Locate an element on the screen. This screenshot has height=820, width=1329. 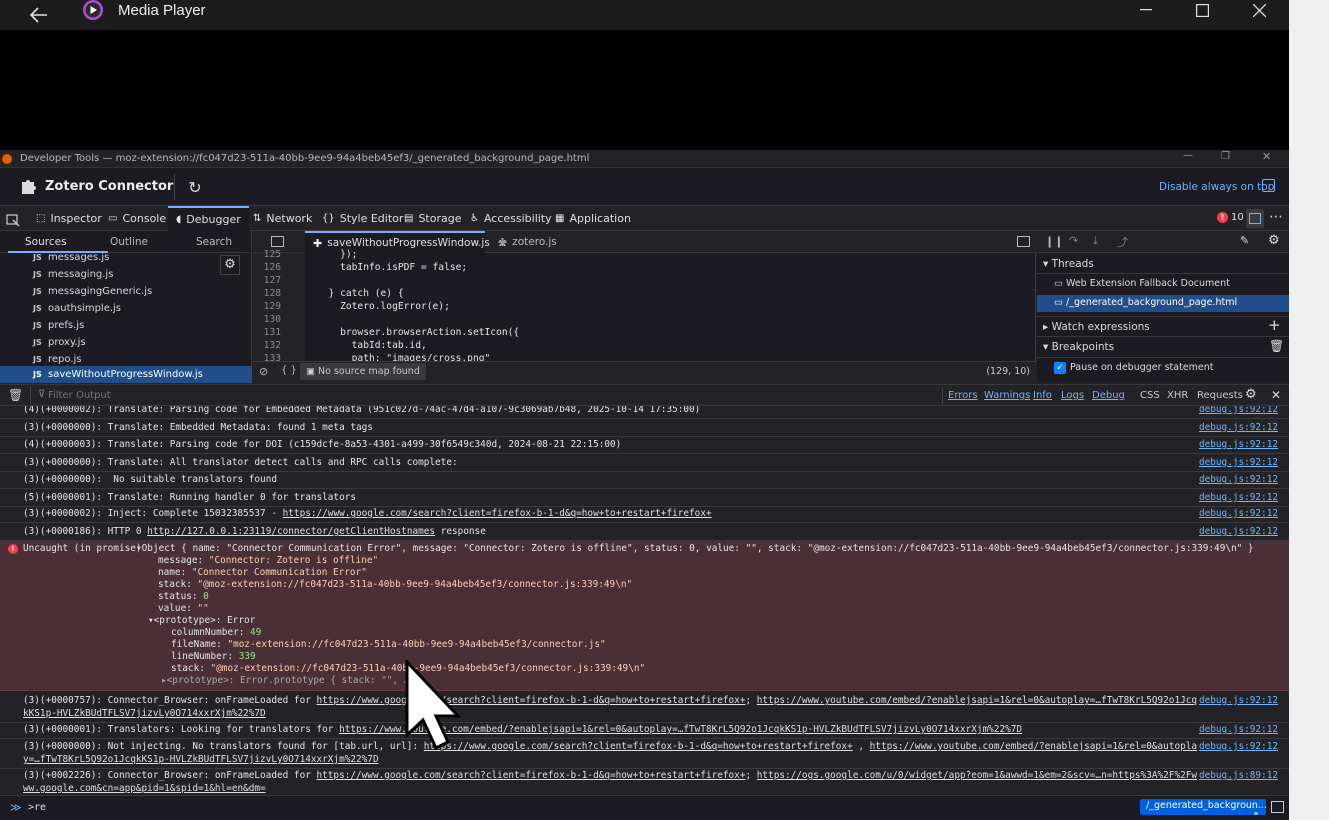
pause-debugger-checkbox: ✓ is located at coordinates (1060, 368).